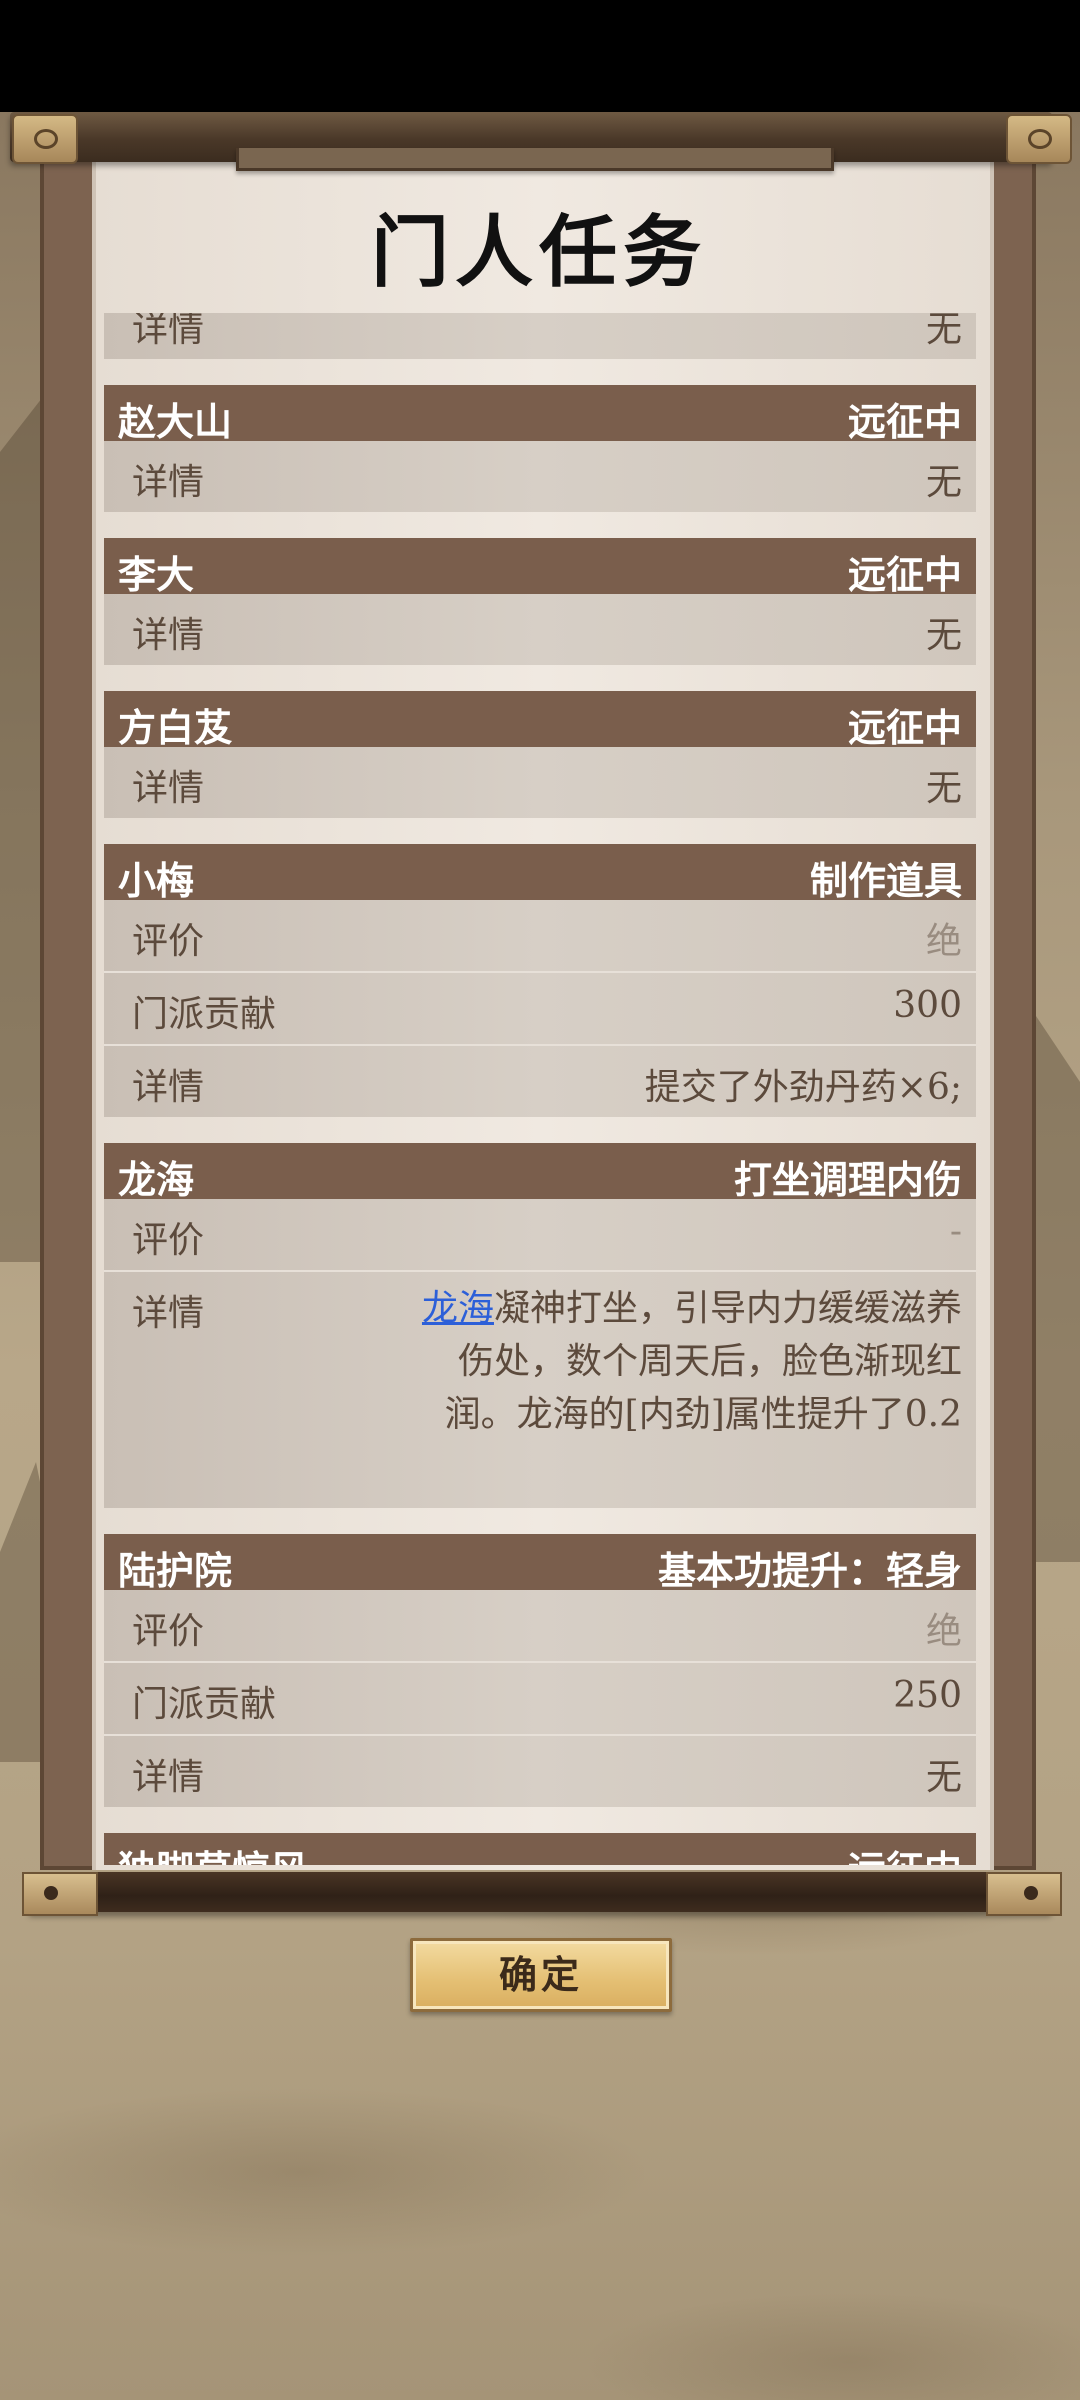 This screenshot has width=1080, height=2400. I want to click on disciple-name: 龙海, so click(156, 1179).